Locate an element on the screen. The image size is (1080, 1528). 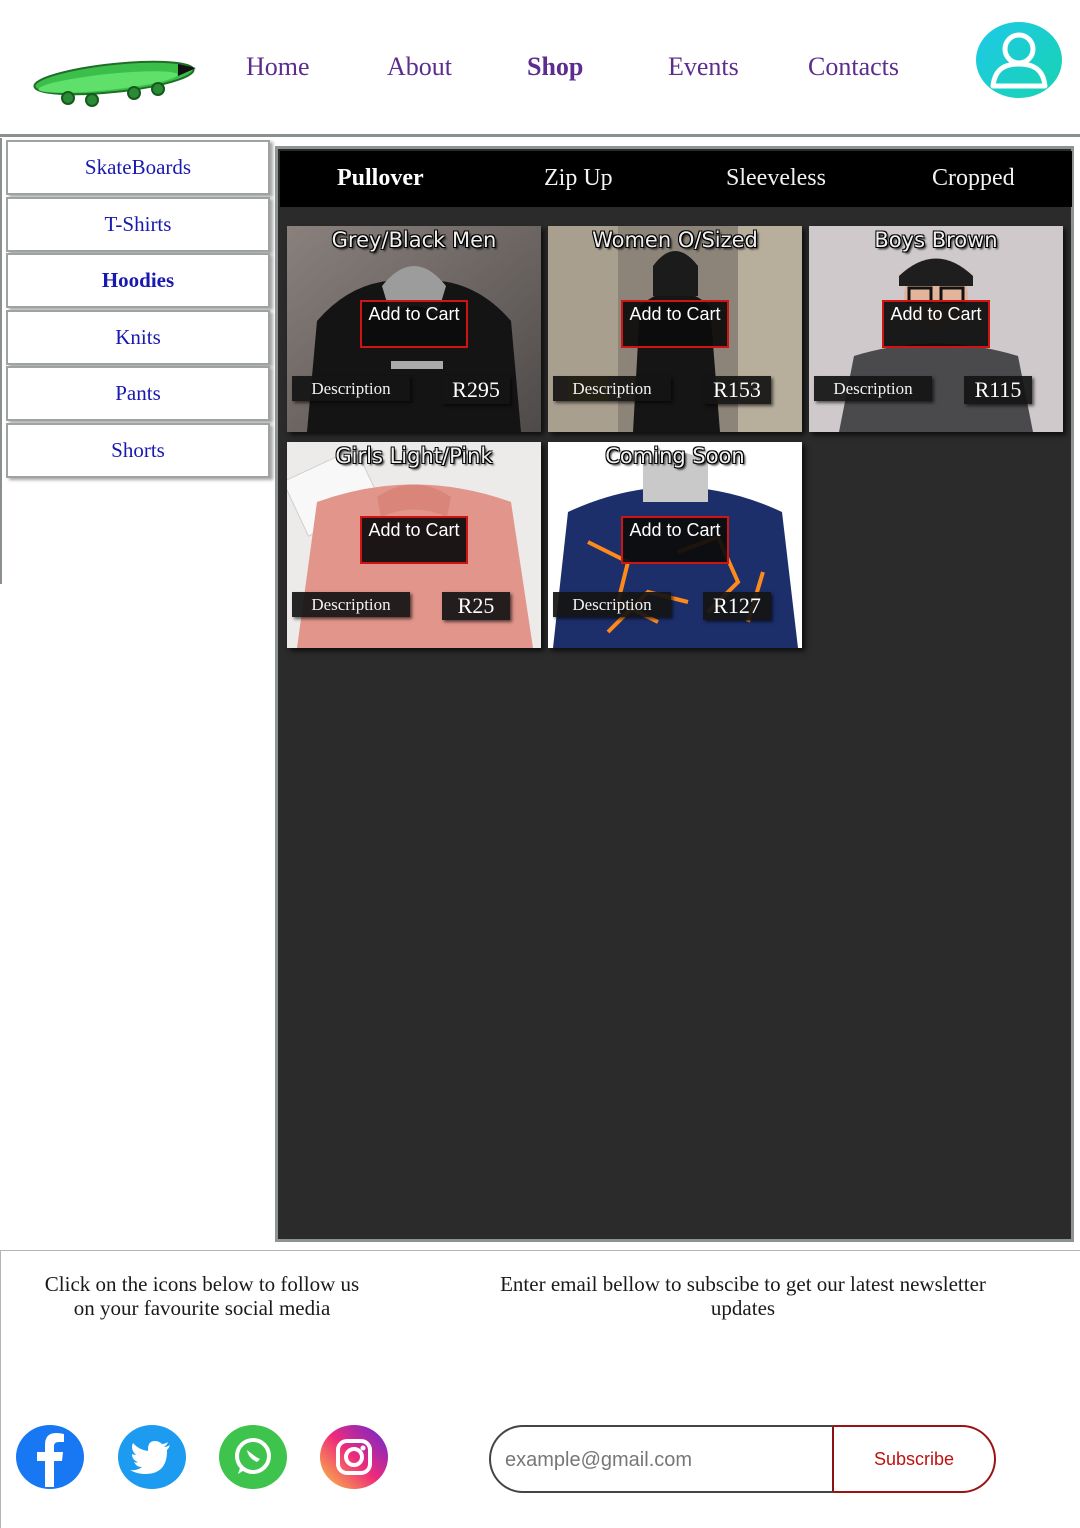
nav-home: Home is located at coordinates (278, 67).